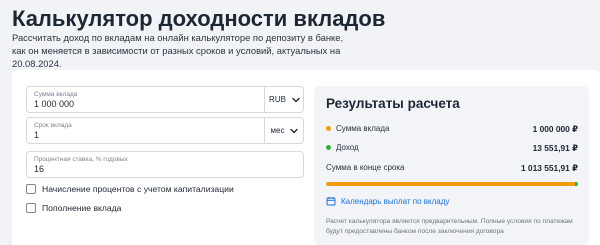 The image size is (600, 245). What do you see at coordinates (199, 18) in the screenshot?
I see `page-title: Калькулятор доходности вкладов` at bounding box center [199, 18].